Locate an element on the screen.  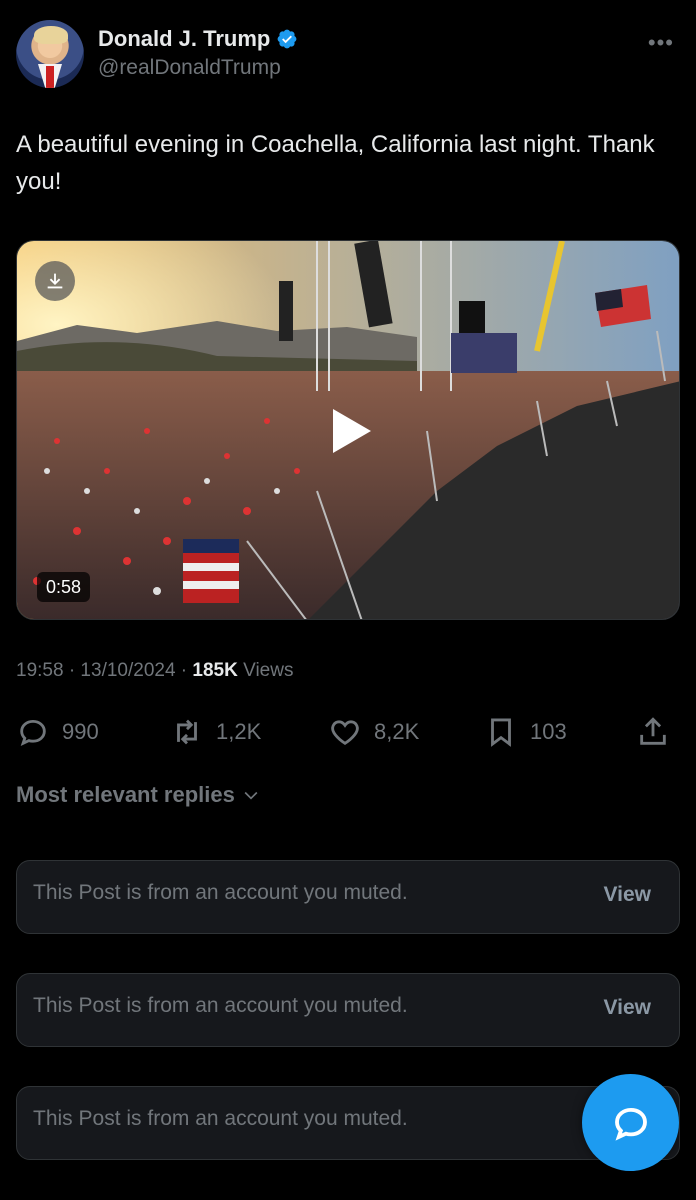
like-count: 8,2K is located at coordinates (397, 731).